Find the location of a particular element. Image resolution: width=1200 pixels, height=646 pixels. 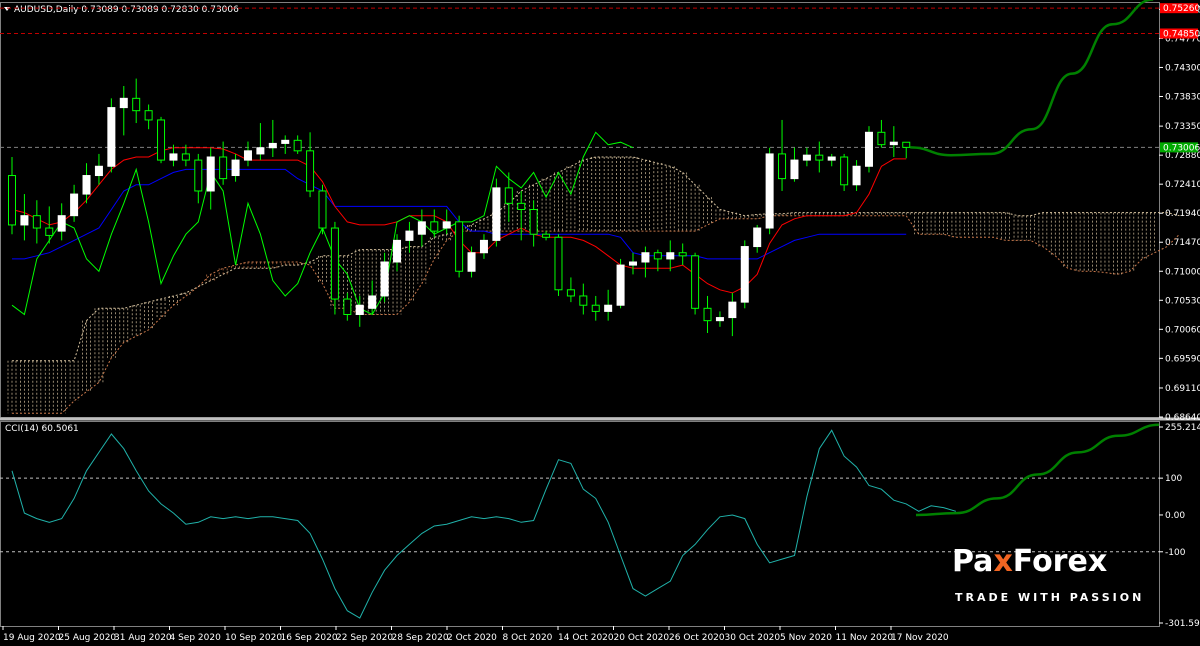

price-tick-label: 0.74300 is located at coordinates (1182, 68).